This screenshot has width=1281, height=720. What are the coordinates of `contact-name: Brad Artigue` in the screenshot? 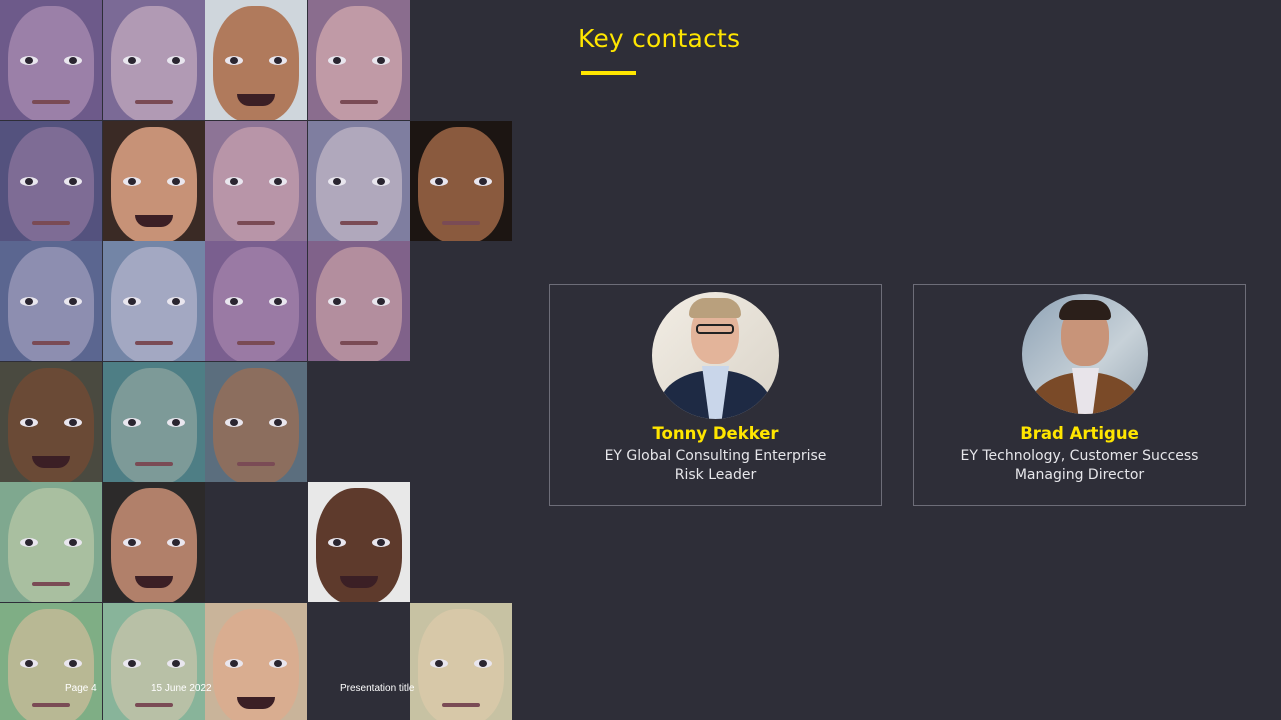 It's located at (1079, 433).